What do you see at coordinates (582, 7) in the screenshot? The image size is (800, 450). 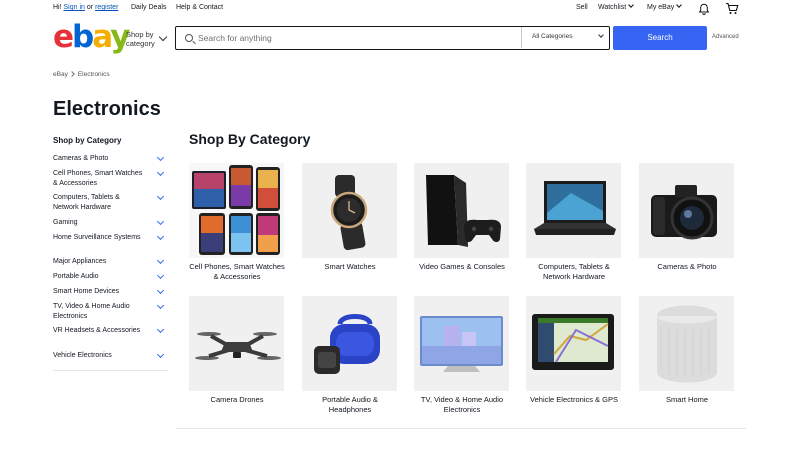 I see `sell-link: Sell` at bounding box center [582, 7].